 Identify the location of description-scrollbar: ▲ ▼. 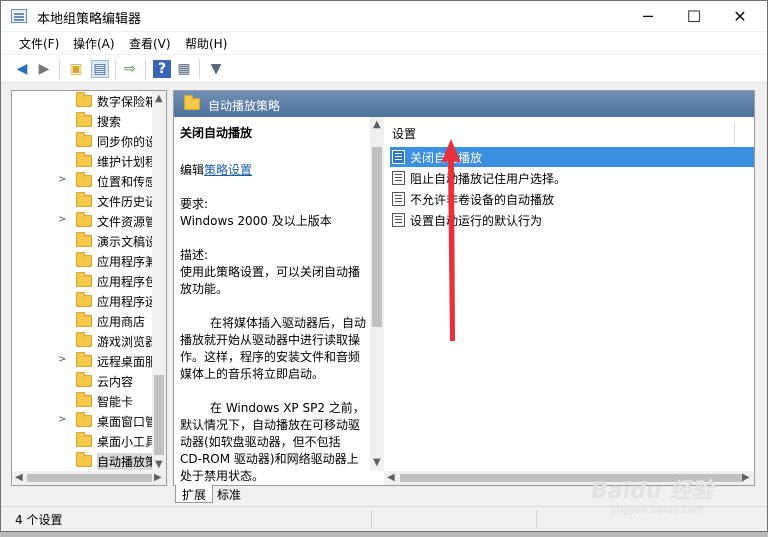
(377, 294).